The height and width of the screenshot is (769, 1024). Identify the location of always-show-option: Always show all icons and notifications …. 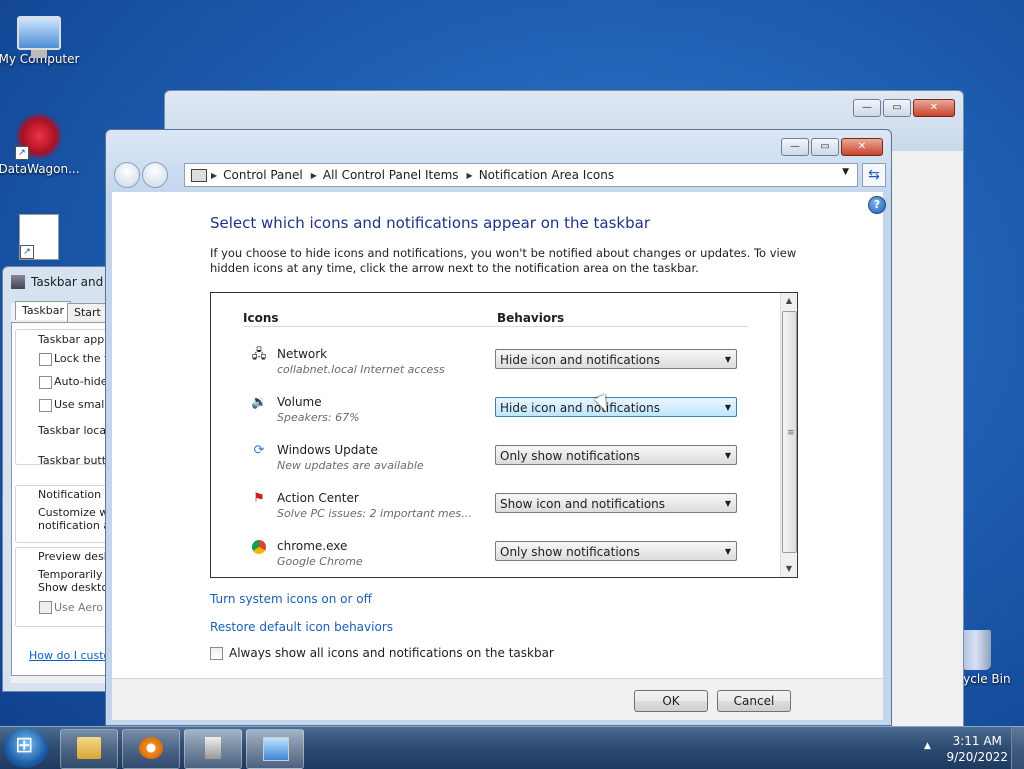
(382, 653).